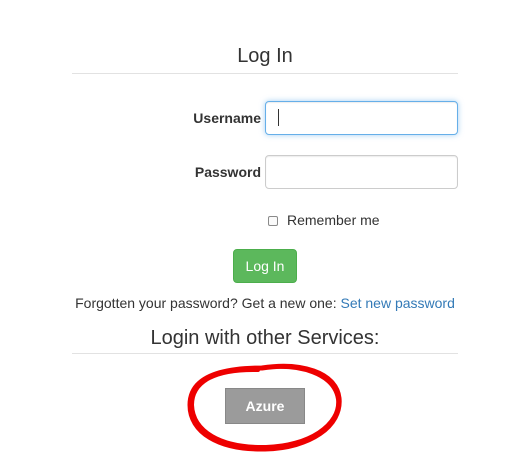 This screenshot has height=461, width=530. Describe the element at coordinates (265, 73) in the screenshot. I see `title-divider` at that location.